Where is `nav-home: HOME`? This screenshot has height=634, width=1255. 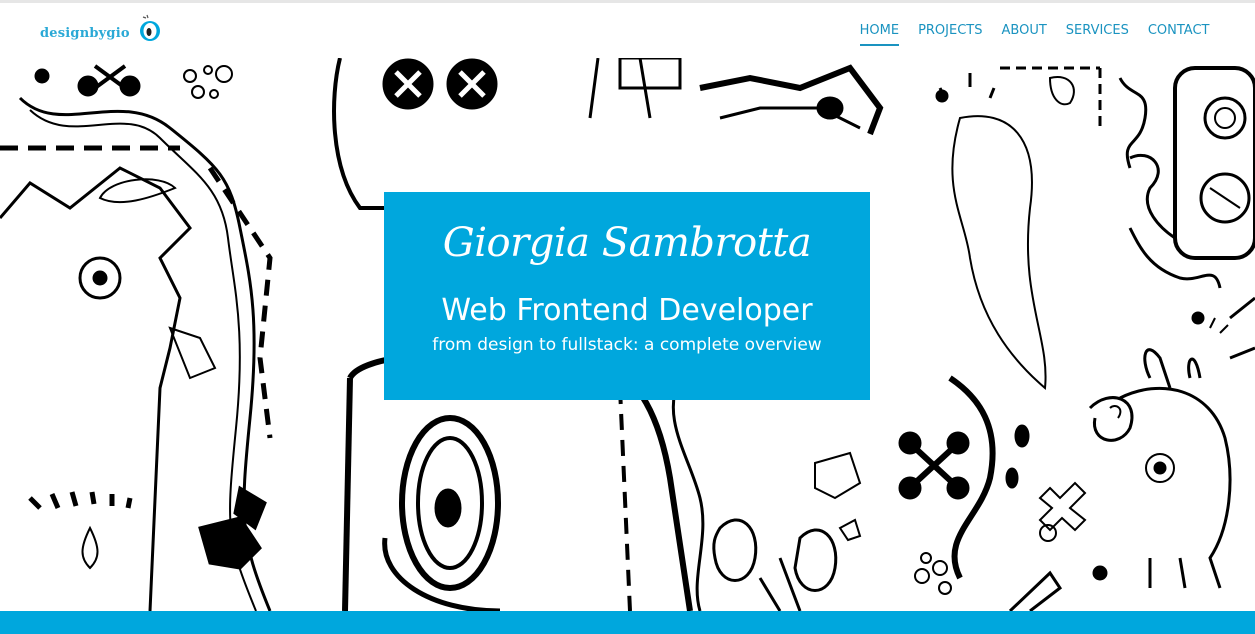 nav-home: HOME is located at coordinates (879, 34).